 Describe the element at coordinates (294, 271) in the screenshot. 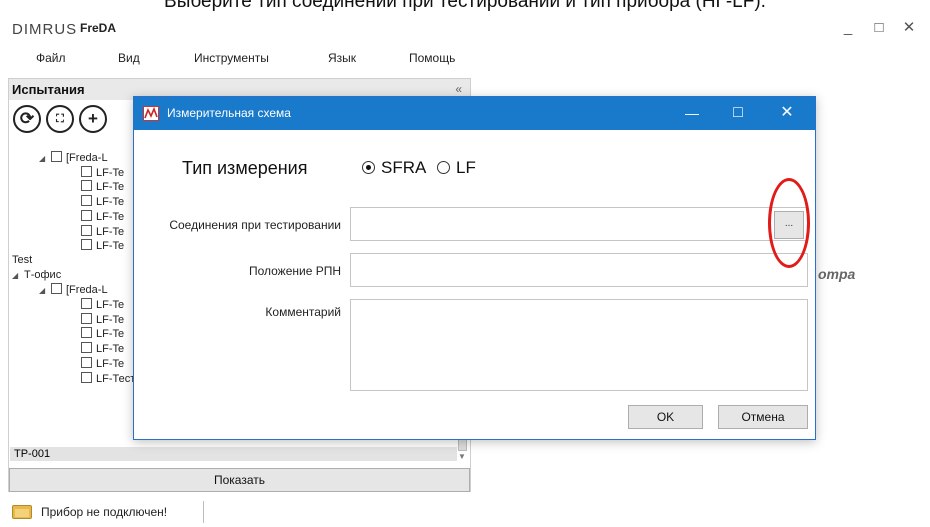

I see `rpn-position-label: Положение РПН` at that location.